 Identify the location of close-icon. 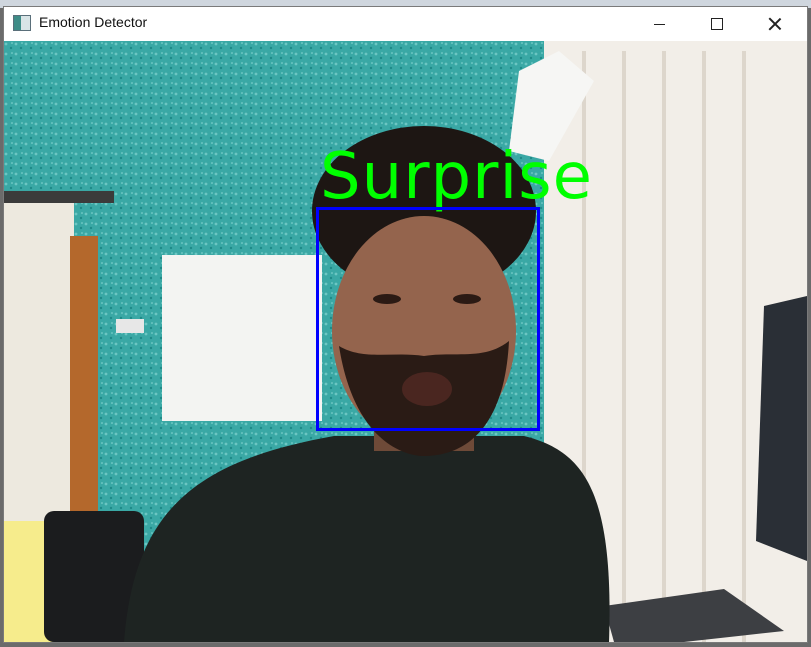
(775, 24).